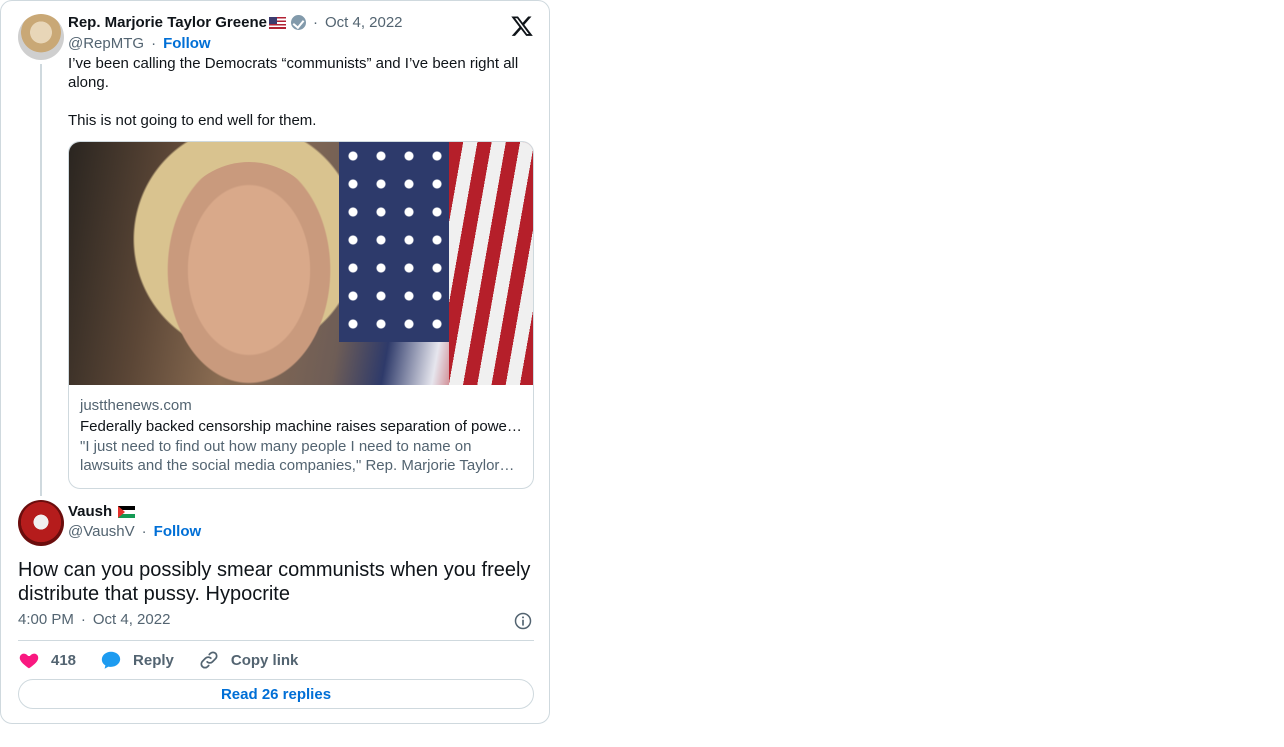 Image resolution: width=1284 pixels, height=747 pixels. I want to click on tweet-timestamp: 4:00 PM · Oct 4, 2022, so click(94, 619).